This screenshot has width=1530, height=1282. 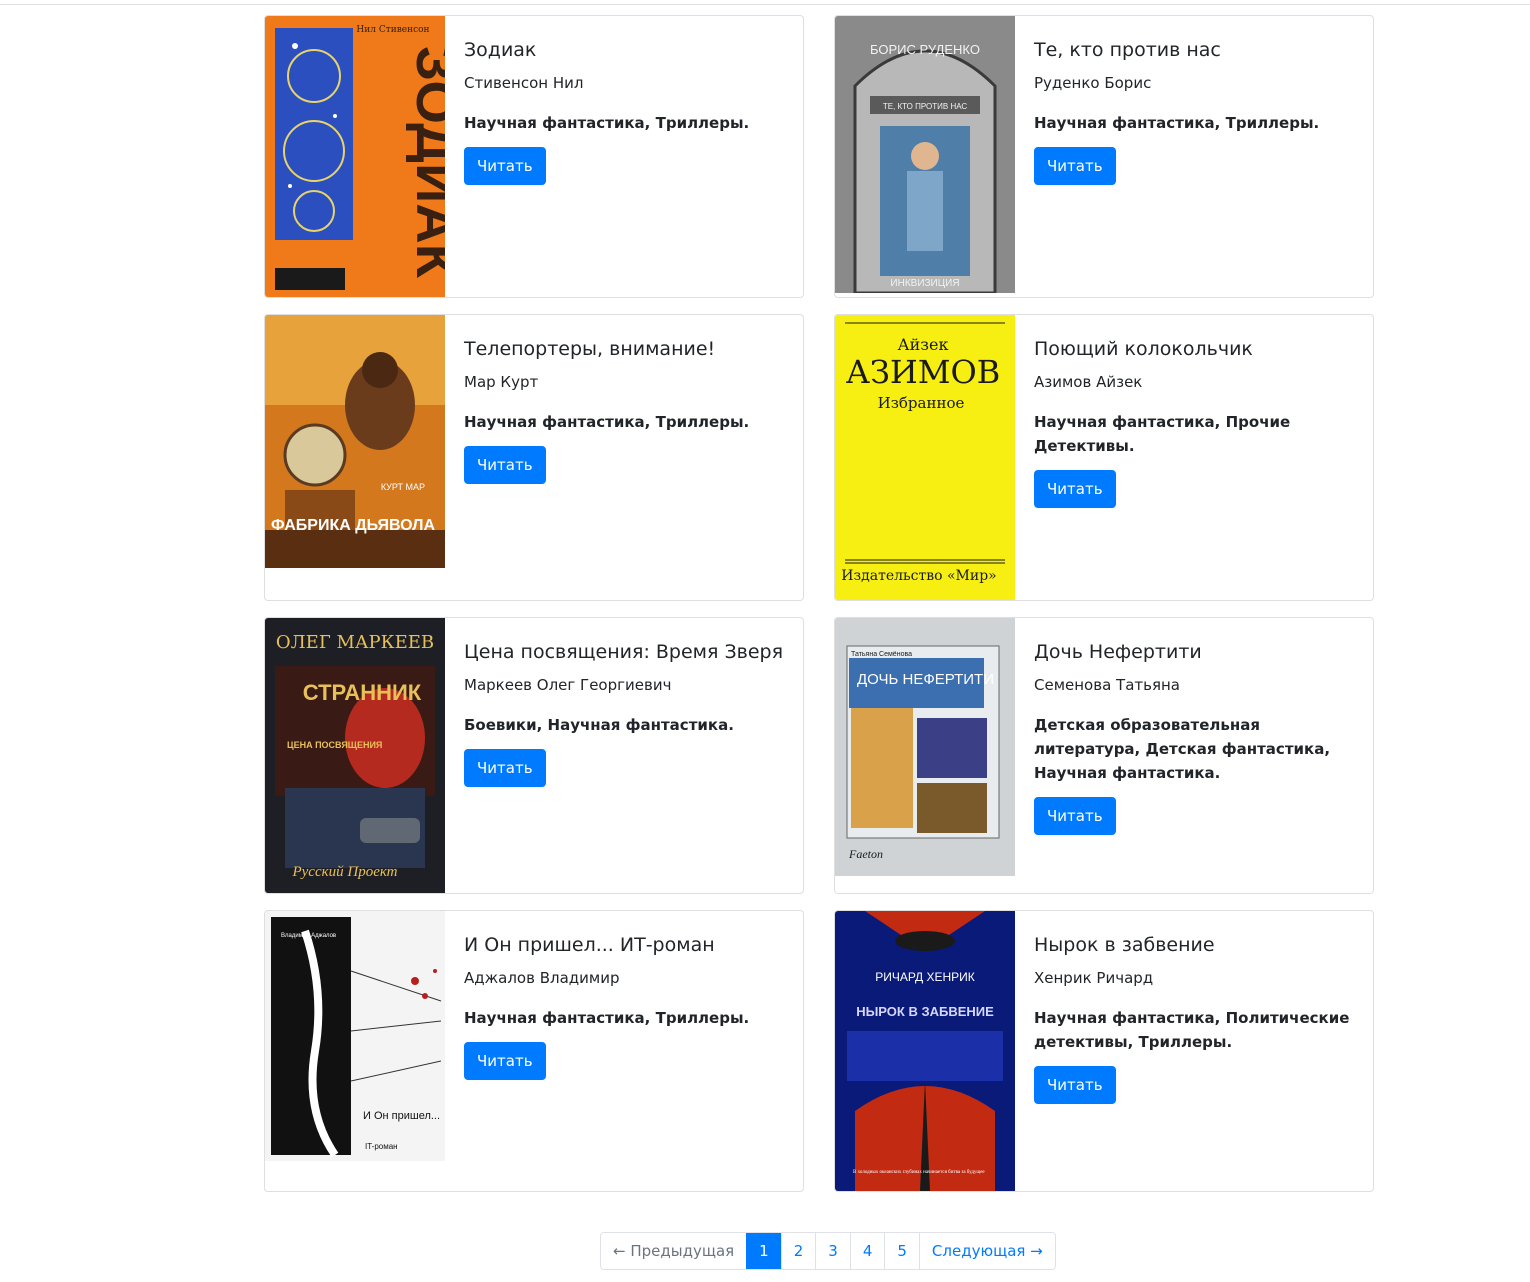 What do you see at coordinates (599, 725) in the screenshot?
I see `book-genres: Боевики, Научная фантастика.` at bounding box center [599, 725].